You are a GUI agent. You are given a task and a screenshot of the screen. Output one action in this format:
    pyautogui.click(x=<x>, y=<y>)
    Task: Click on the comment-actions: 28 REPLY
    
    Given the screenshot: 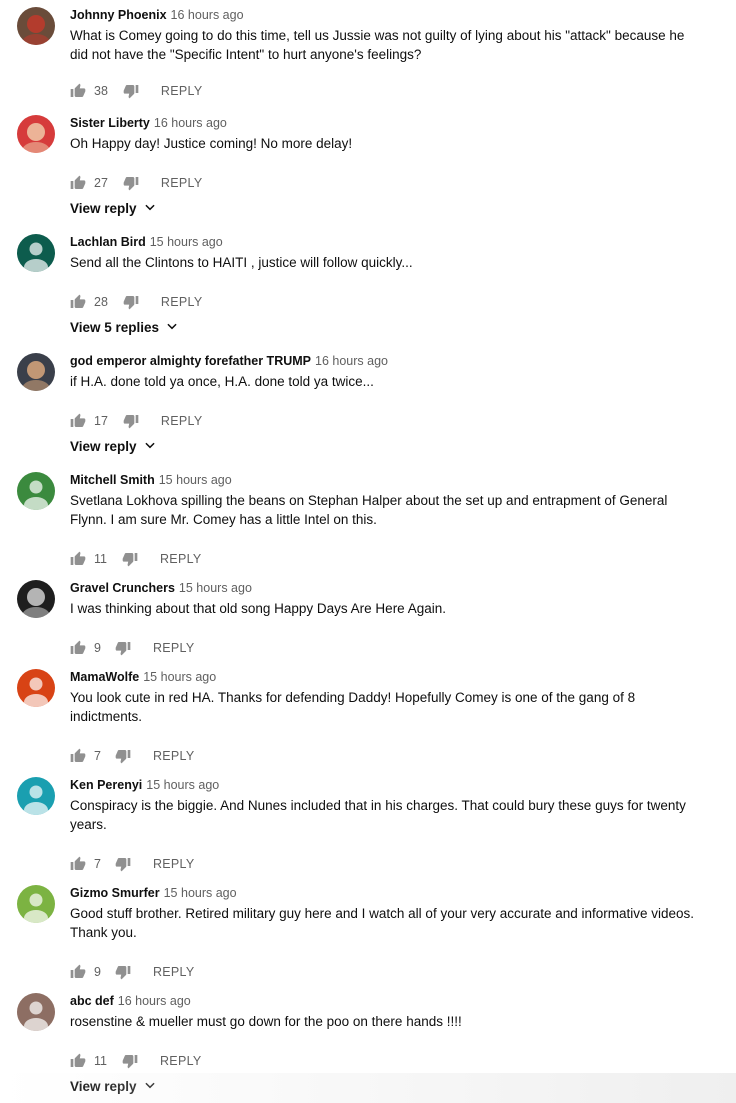 What is the action you would take?
    pyautogui.click(x=136, y=302)
    